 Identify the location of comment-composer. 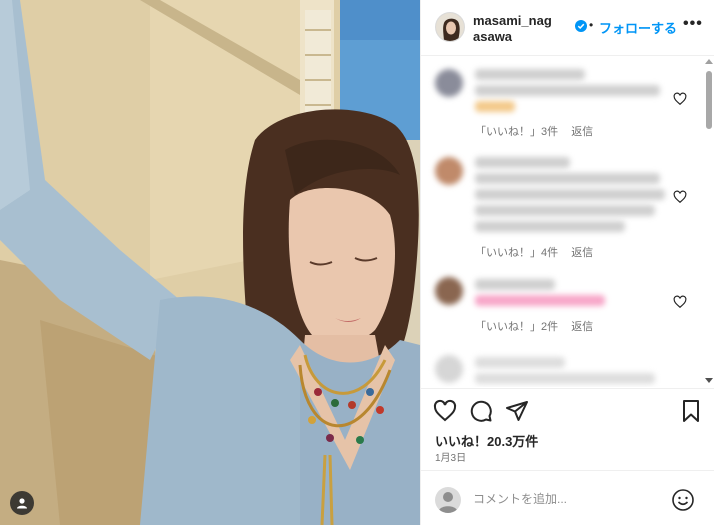
(567, 497).